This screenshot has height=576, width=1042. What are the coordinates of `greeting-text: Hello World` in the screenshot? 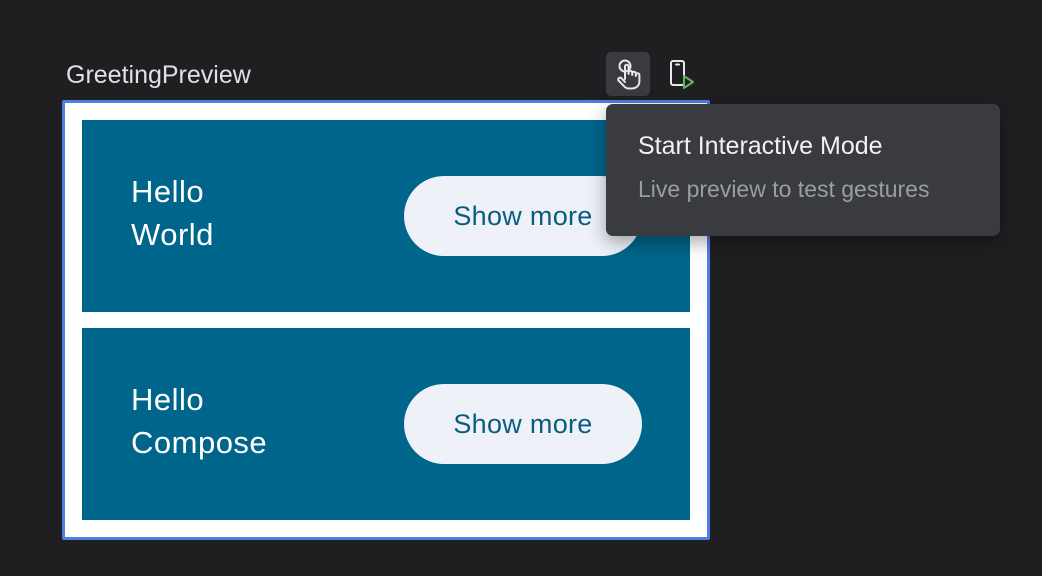 It's located at (172, 213).